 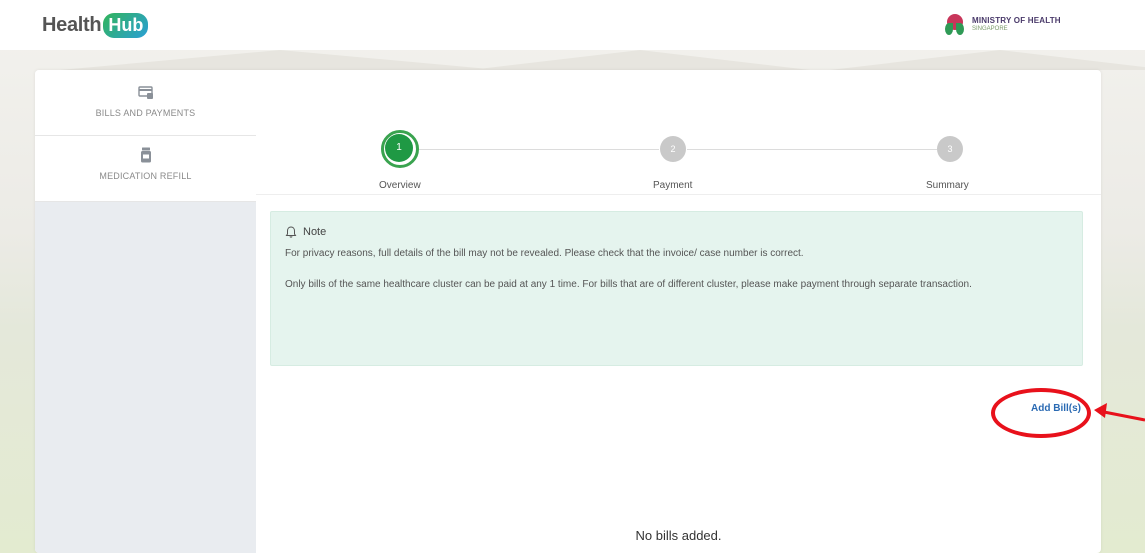 What do you see at coordinates (291, 232) in the screenshot?
I see `bell-icon` at bounding box center [291, 232].